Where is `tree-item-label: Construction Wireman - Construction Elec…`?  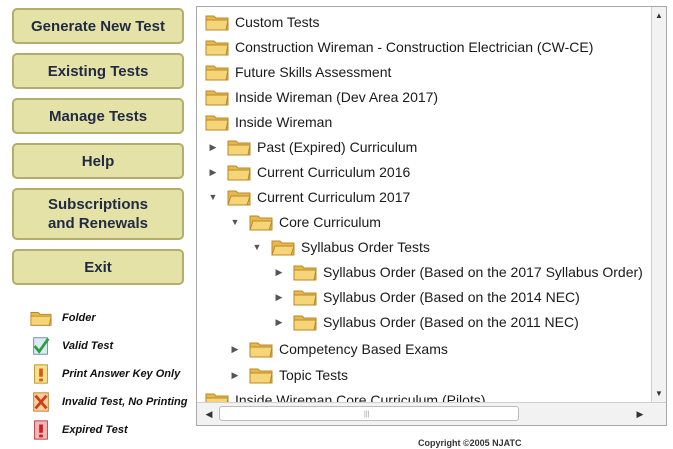
tree-item-label: Construction Wireman - Construction Elec… is located at coordinates (414, 47).